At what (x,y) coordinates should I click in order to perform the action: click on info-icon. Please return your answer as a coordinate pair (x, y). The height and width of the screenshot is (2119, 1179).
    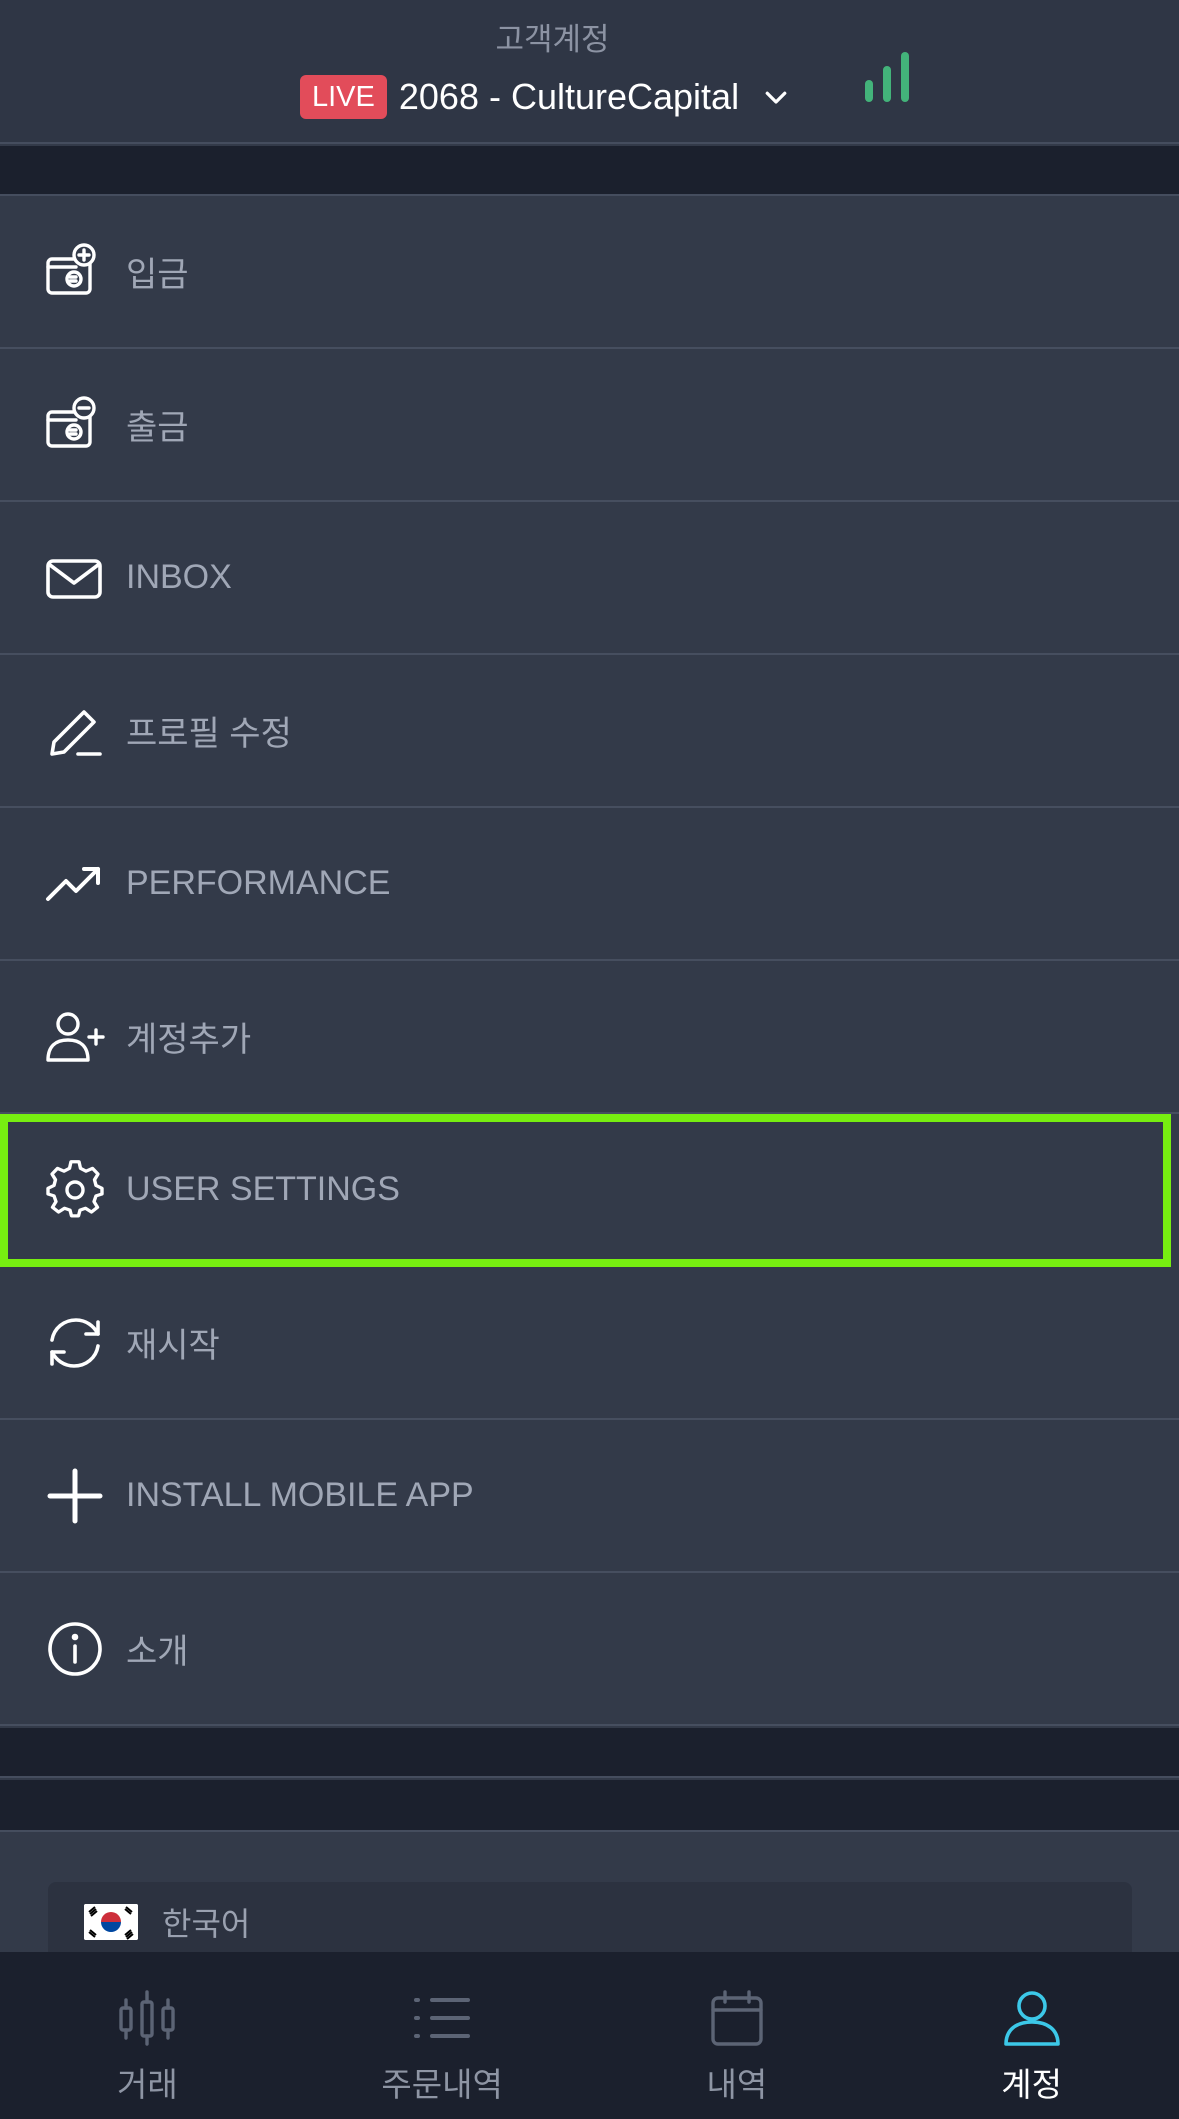
    Looking at the image, I should click on (75, 1649).